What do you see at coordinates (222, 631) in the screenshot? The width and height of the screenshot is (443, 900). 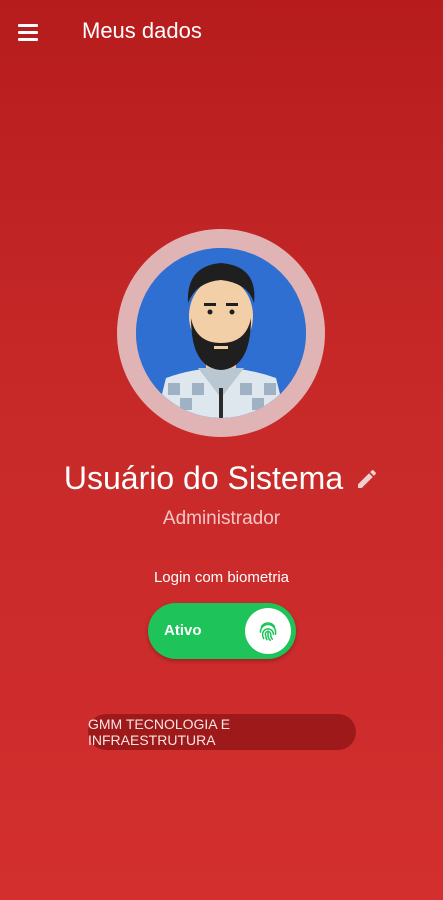 I see `biometrics-toggle: Ativo` at bounding box center [222, 631].